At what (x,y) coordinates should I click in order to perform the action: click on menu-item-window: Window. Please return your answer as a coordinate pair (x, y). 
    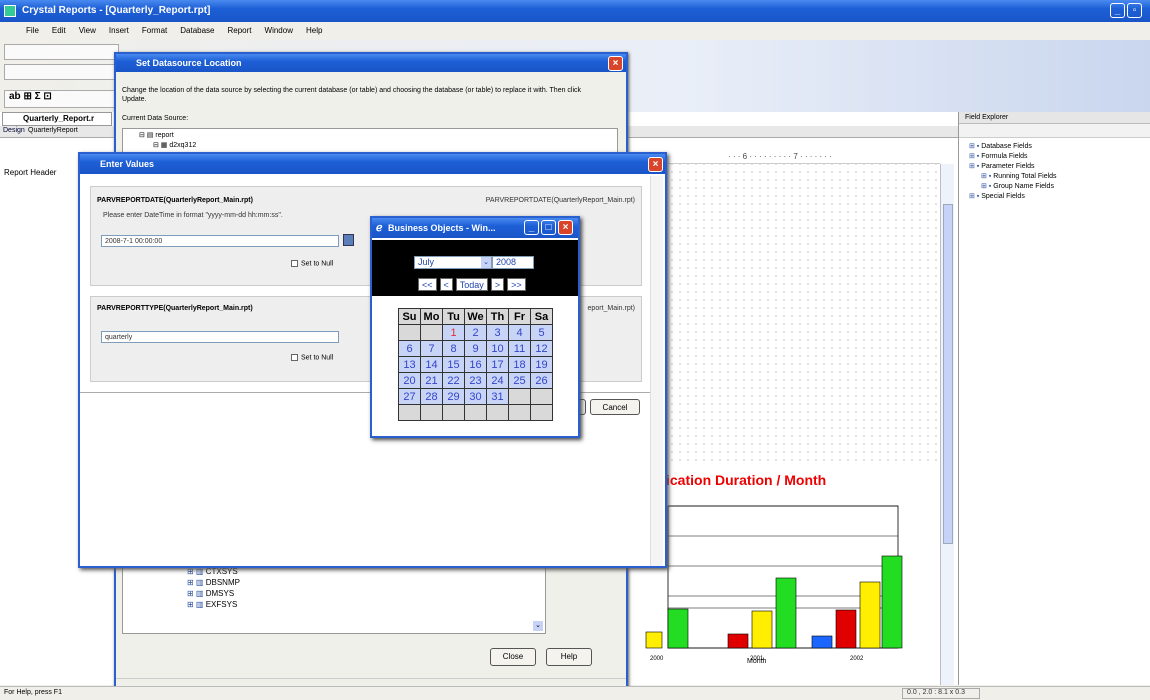
    Looking at the image, I should click on (279, 30).